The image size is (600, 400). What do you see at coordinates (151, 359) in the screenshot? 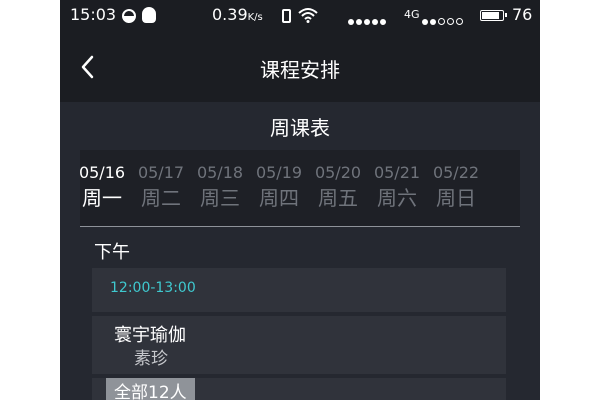
I see `course-teacher: 素珍` at bounding box center [151, 359].